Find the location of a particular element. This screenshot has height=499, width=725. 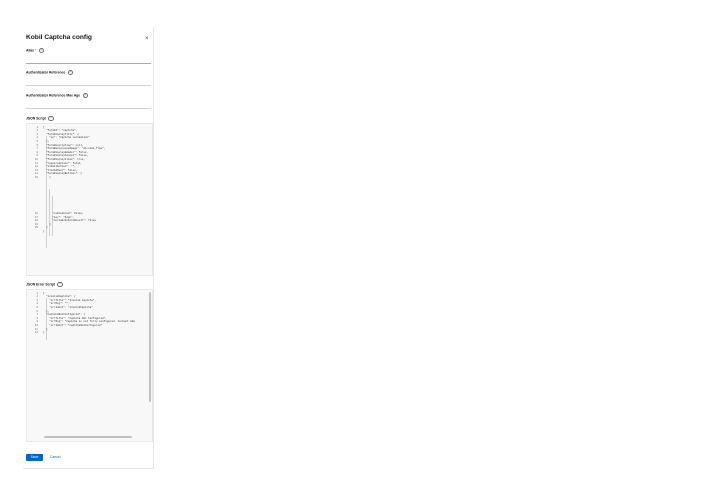

line-number: 18 is located at coordinates (36, 221).